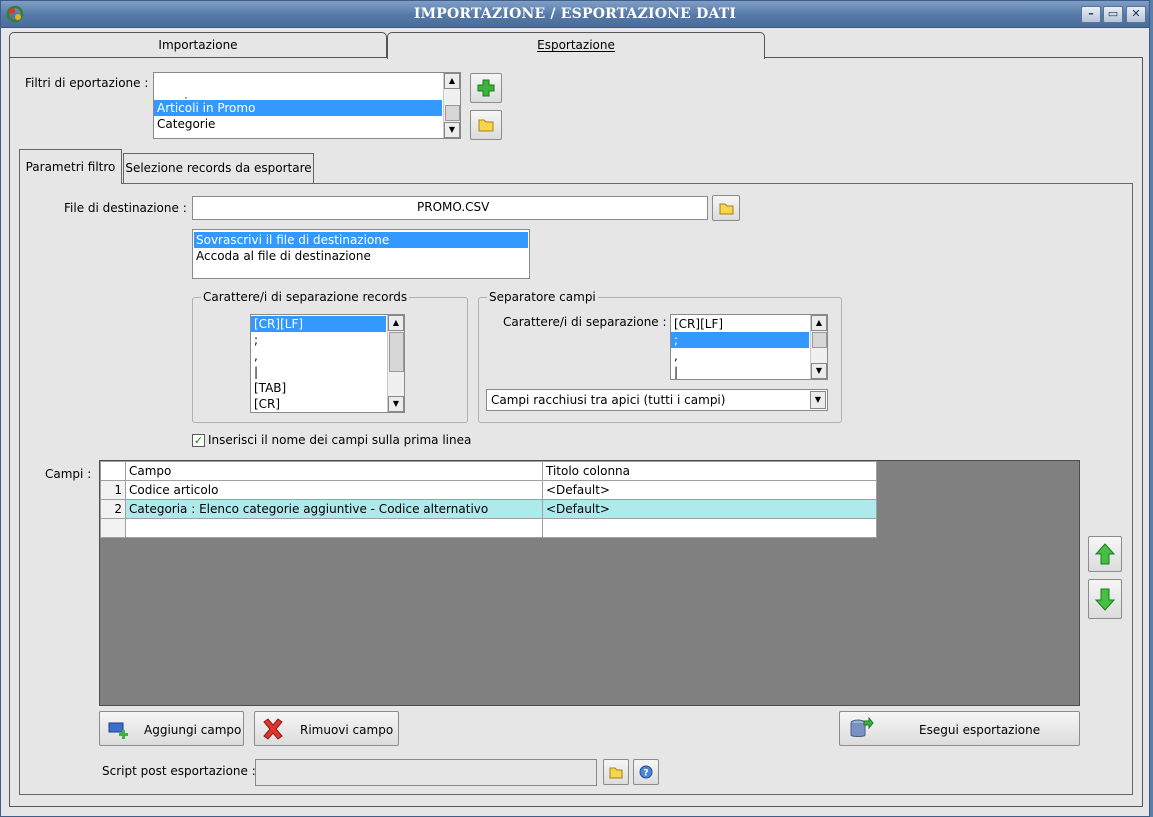  What do you see at coordinates (198, 45) in the screenshot?
I see `tab-importazione: Importazione` at bounding box center [198, 45].